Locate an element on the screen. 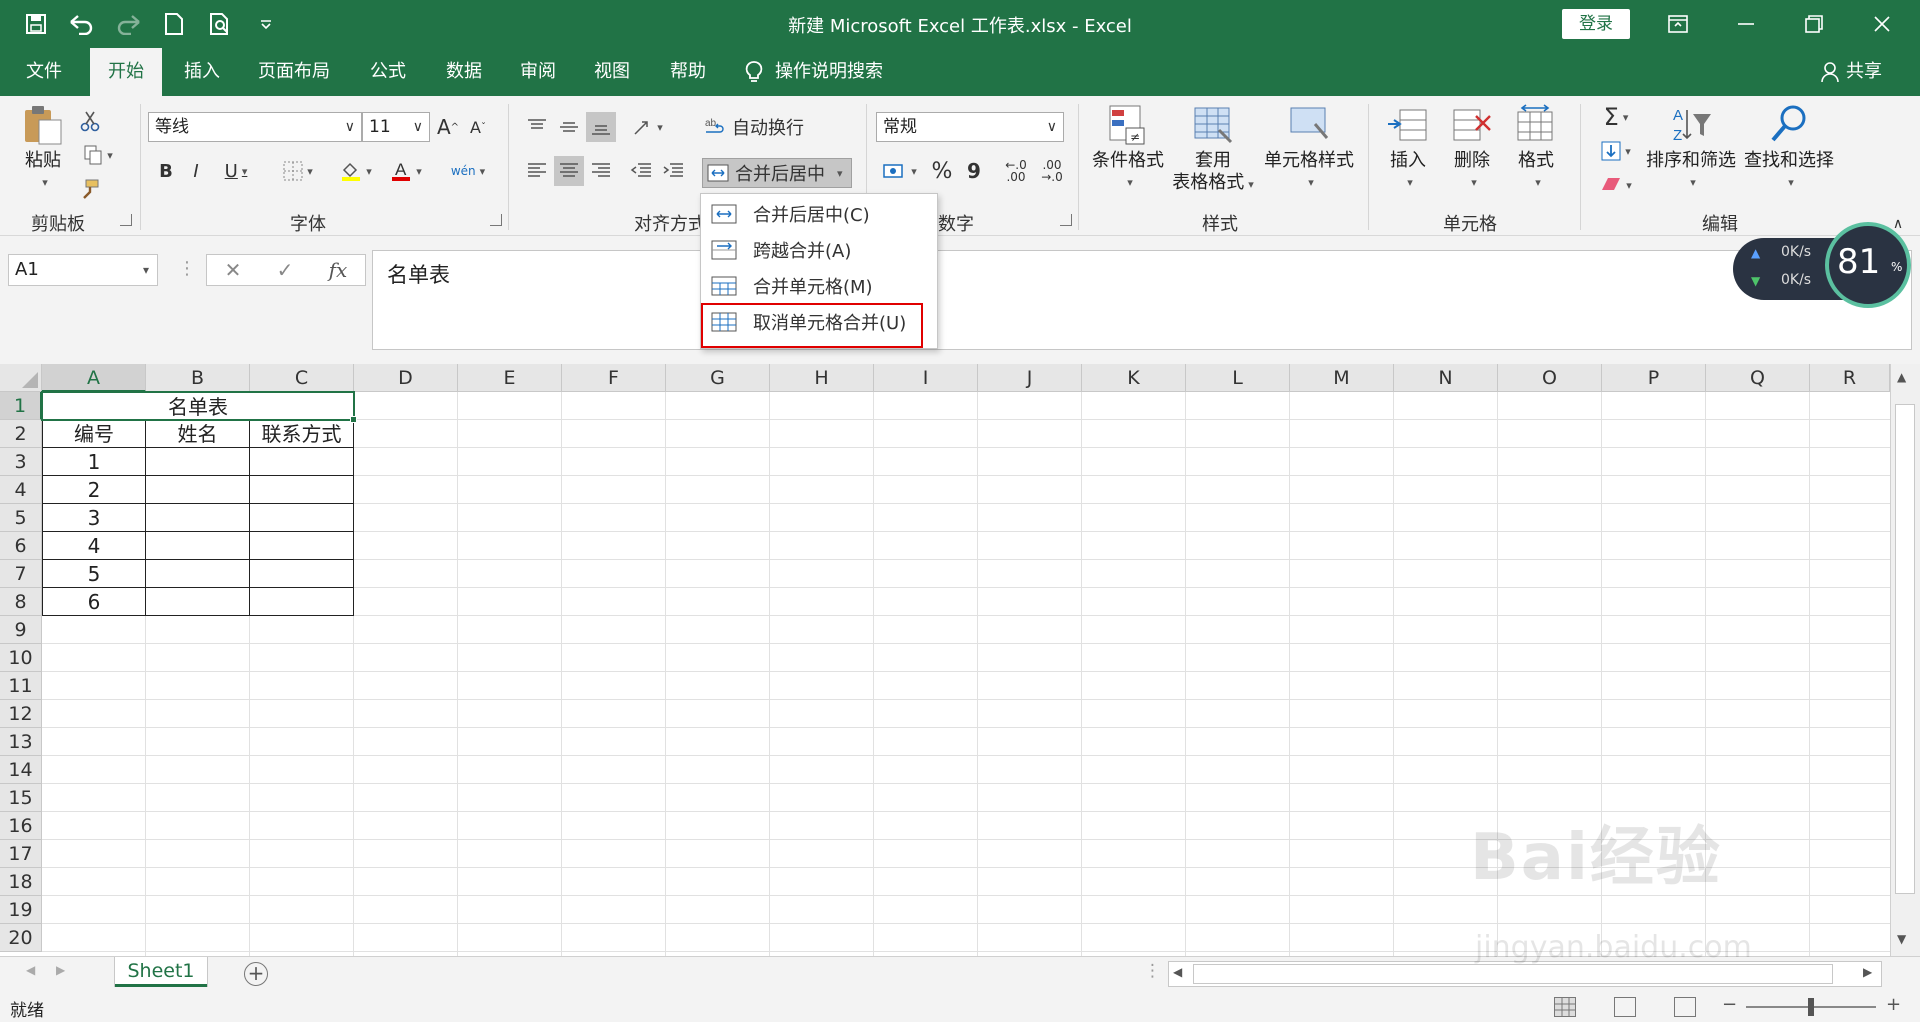  column-header: R is located at coordinates (1850, 378).